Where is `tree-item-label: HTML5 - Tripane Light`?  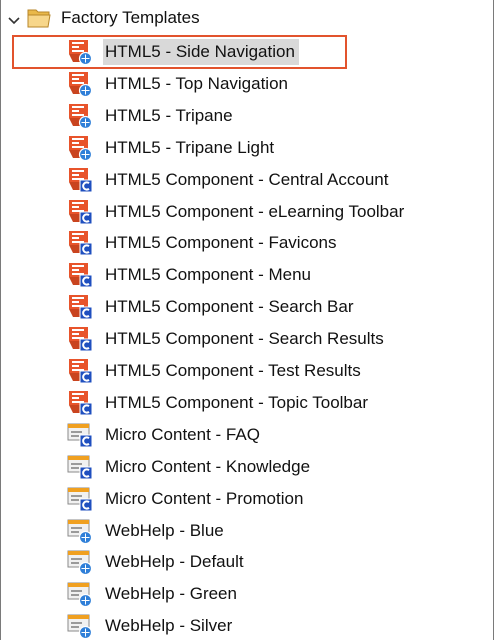 tree-item-label: HTML5 - Tripane Light is located at coordinates (190, 147).